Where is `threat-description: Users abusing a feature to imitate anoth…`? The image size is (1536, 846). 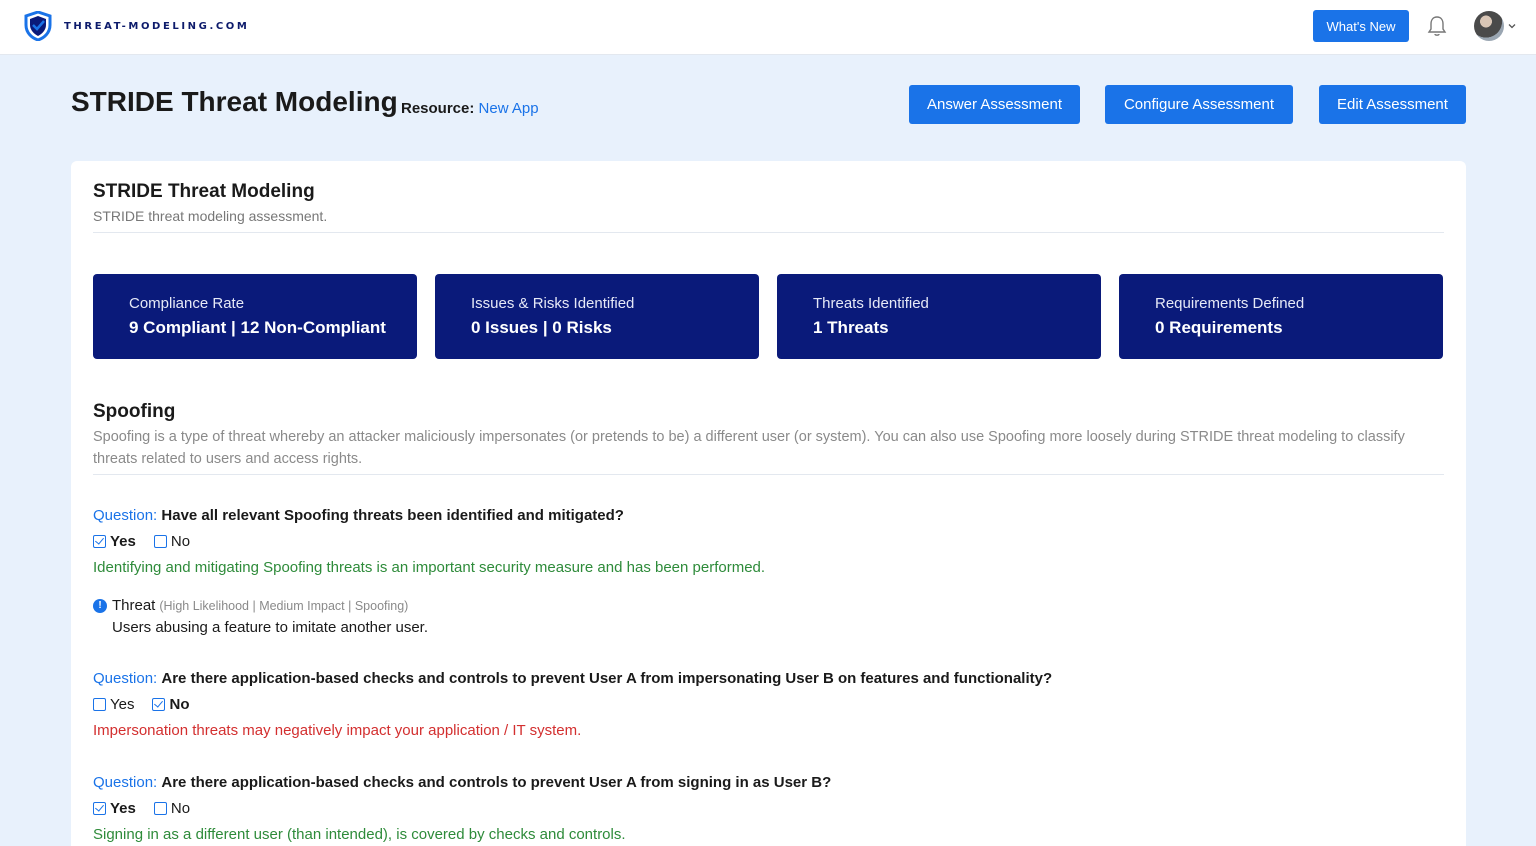 threat-description: Users abusing a feature to imitate anoth… is located at coordinates (270, 627).